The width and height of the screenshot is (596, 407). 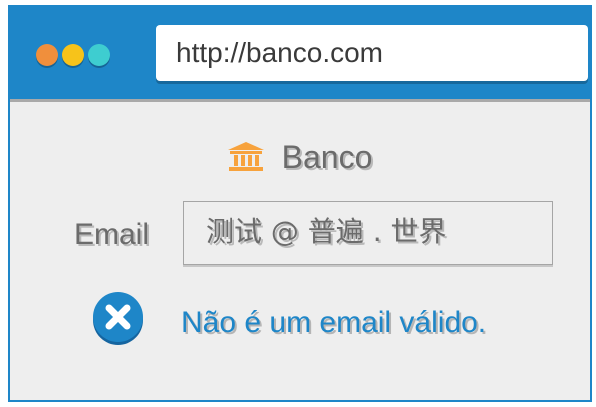 I want to click on email-field: 测试 @ 普遍 . 世界, so click(x=368, y=233).